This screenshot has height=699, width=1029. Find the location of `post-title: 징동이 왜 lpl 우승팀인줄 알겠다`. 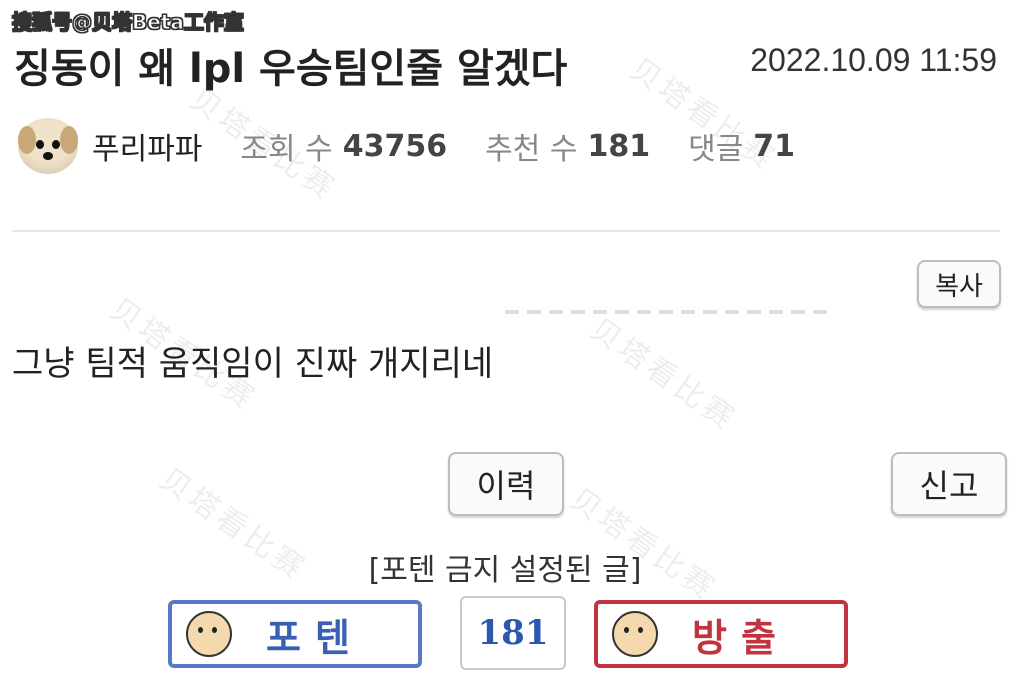

post-title: 징동이 왜 lpl 우승팀인줄 알겠다 is located at coordinates (291, 69).